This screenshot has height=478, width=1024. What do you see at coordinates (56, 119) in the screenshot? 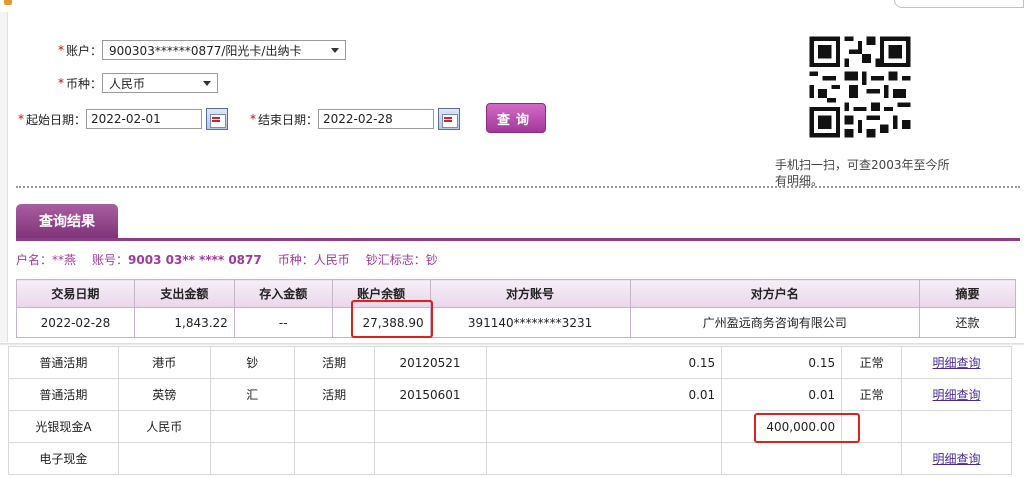
I see `start-date-label: 起始日期：` at bounding box center [56, 119].